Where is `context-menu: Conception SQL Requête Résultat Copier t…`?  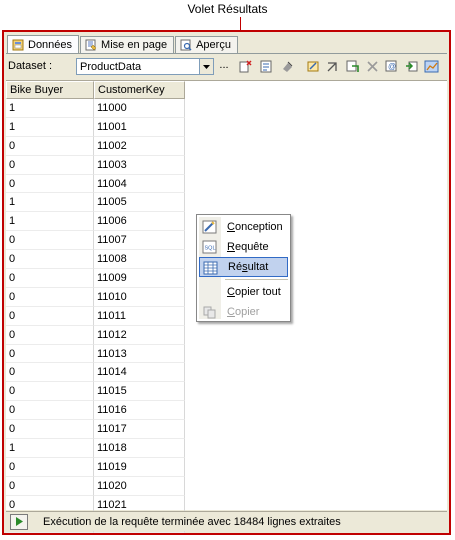 context-menu: Conception SQL Requête Résultat Copier t… is located at coordinates (243, 268).